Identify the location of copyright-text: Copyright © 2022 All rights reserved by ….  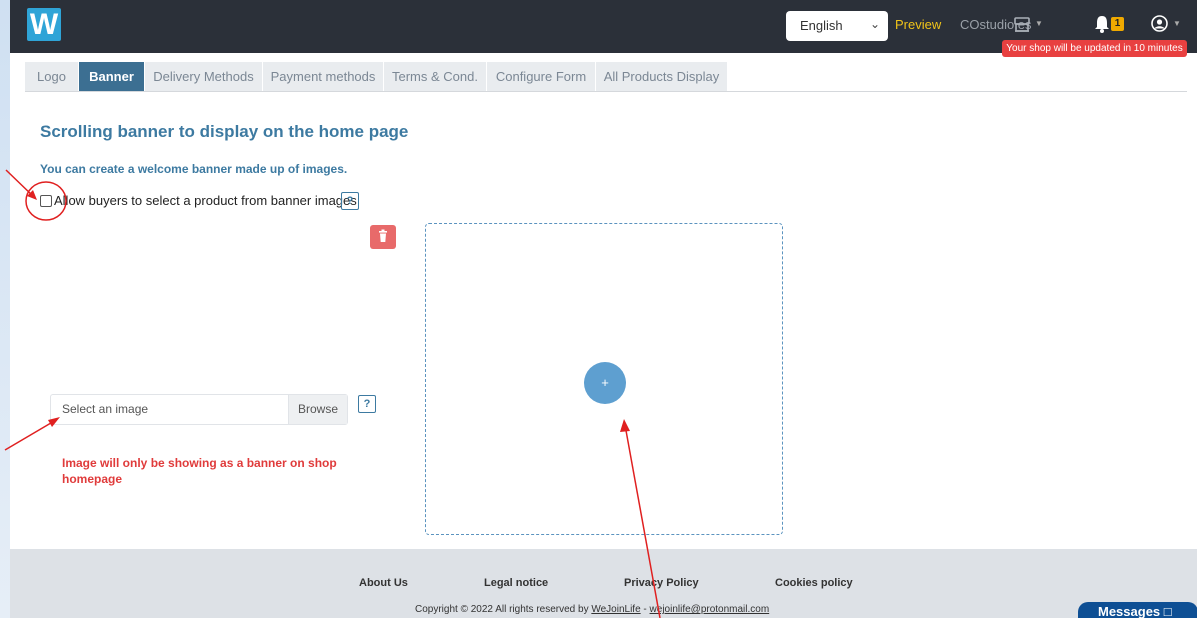
(592, 609).